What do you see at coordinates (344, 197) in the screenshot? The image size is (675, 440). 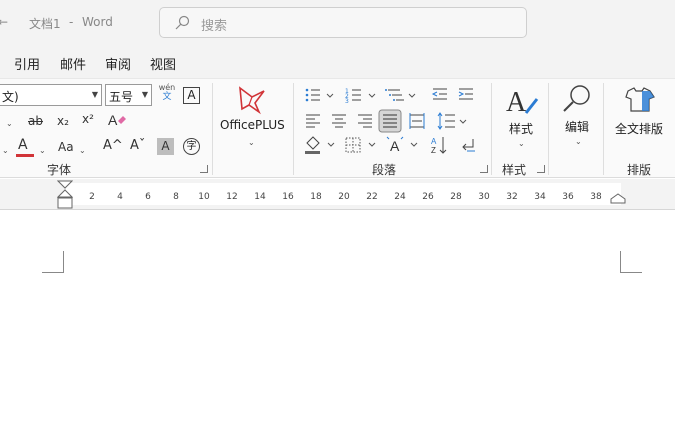 I see `ruler-tick: 20` at bounding box center [344, 197].